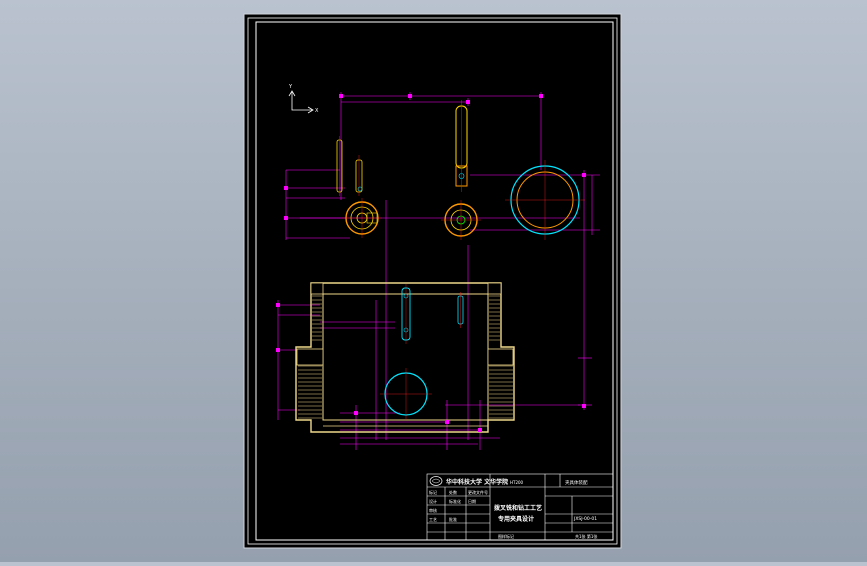 Image resolution: width=867 pixels, height=566 pixels. Describe the element at coordinates (453, 519) in the screenshot. I see `title-row-4-col2: 批准` at that location.